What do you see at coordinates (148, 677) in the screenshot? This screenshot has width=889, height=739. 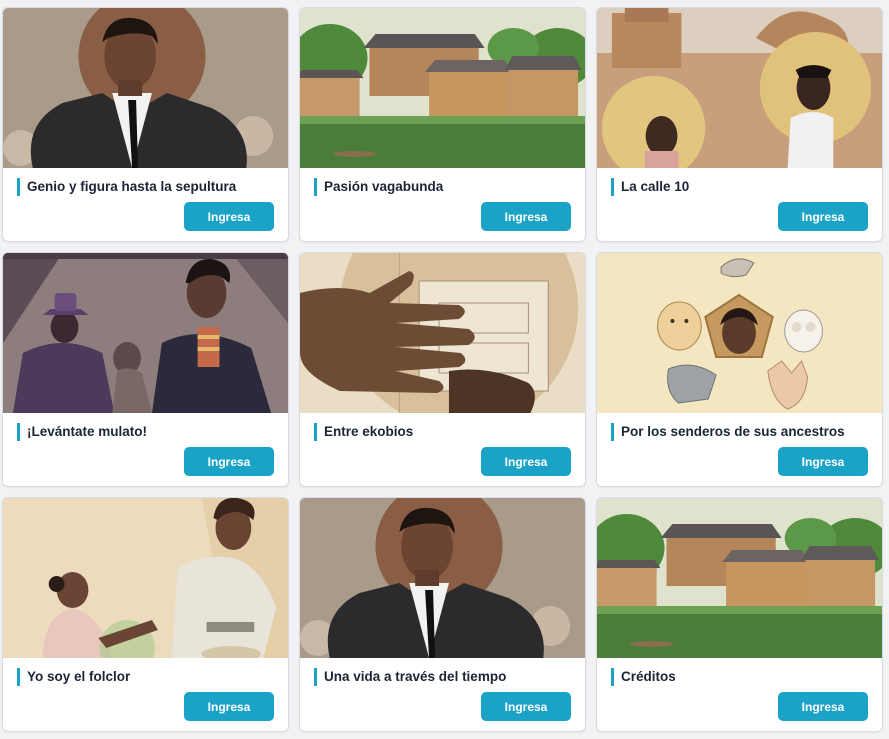 I see `card-title: Yo soy el folclor` at bounding box center [148, 677].